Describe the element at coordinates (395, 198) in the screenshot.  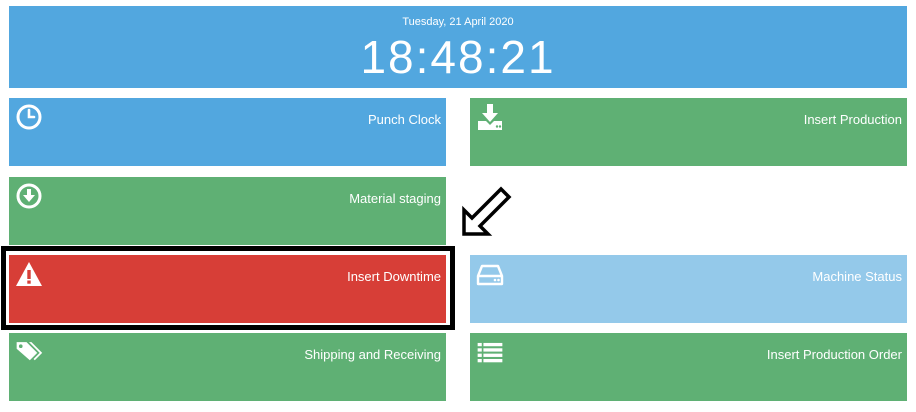
I see `material-staging-label: Material staging` at that location.